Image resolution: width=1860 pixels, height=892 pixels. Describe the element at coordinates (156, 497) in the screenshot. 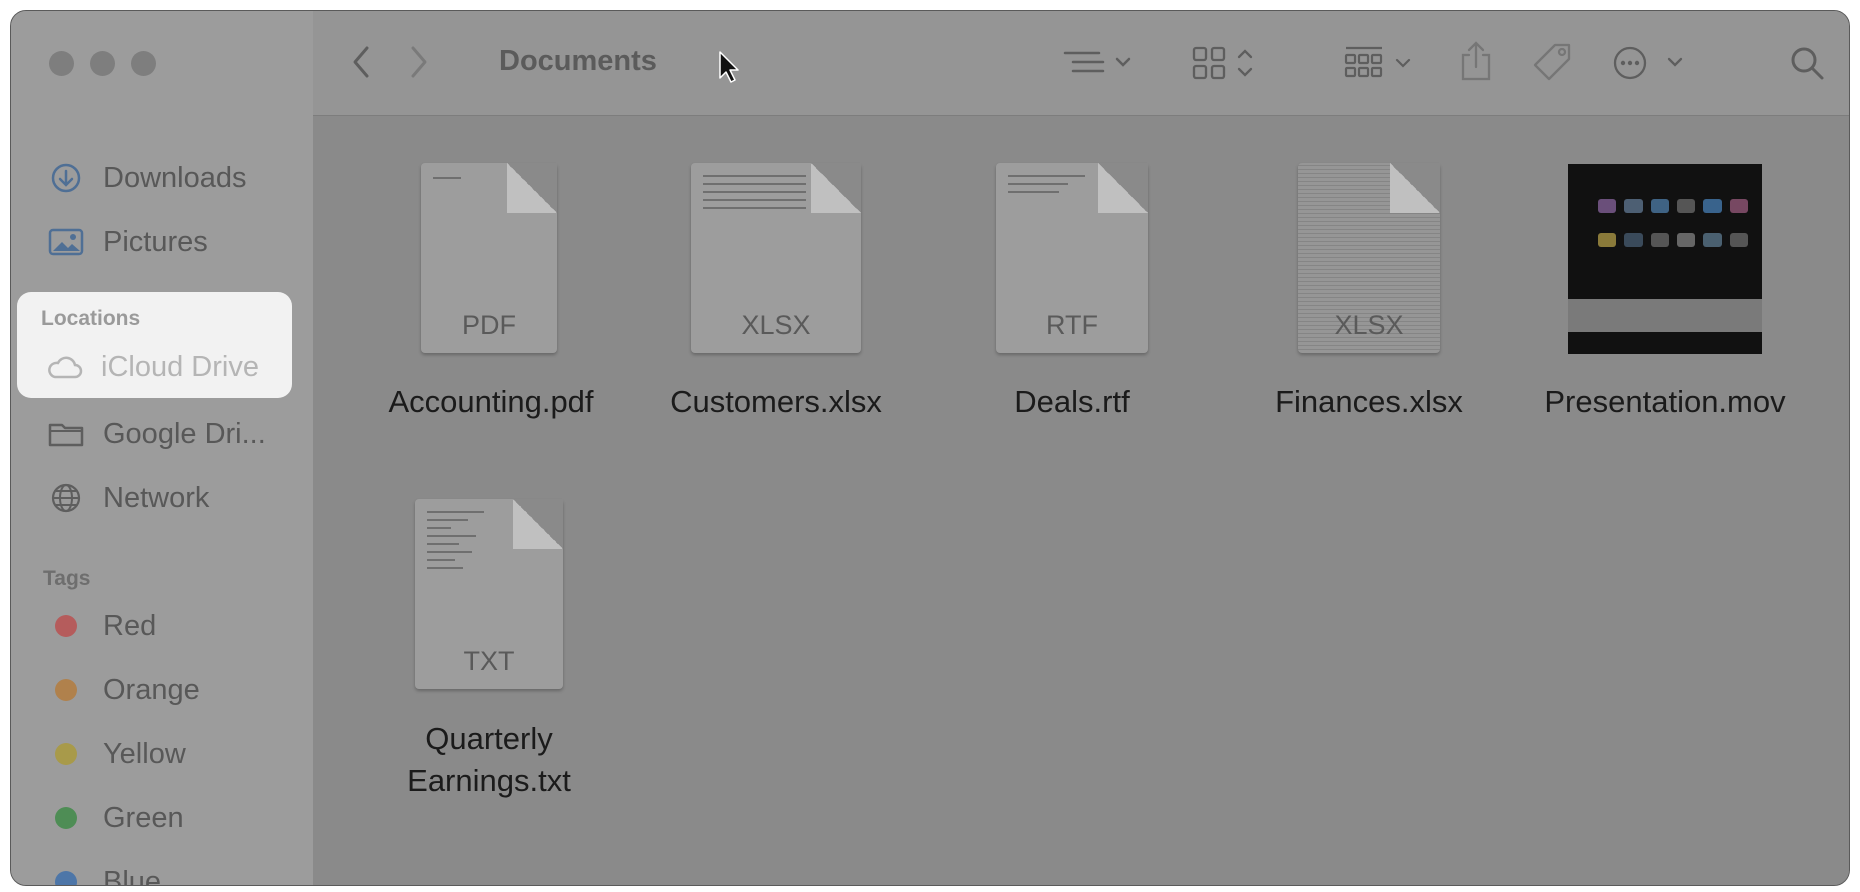

I see `sidebar-item-label: Network` at that location.